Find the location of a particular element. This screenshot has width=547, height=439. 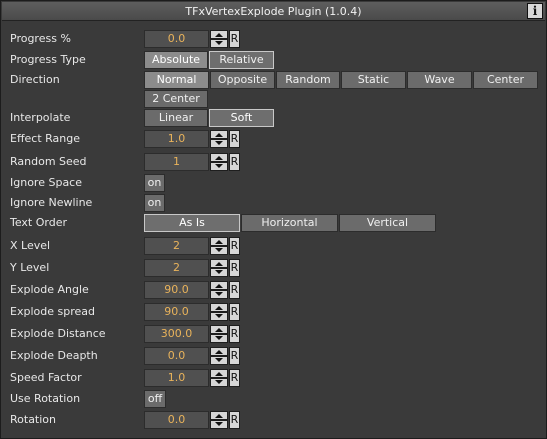

explode-spread-reset-button: R is located at coordinates (234, 312).